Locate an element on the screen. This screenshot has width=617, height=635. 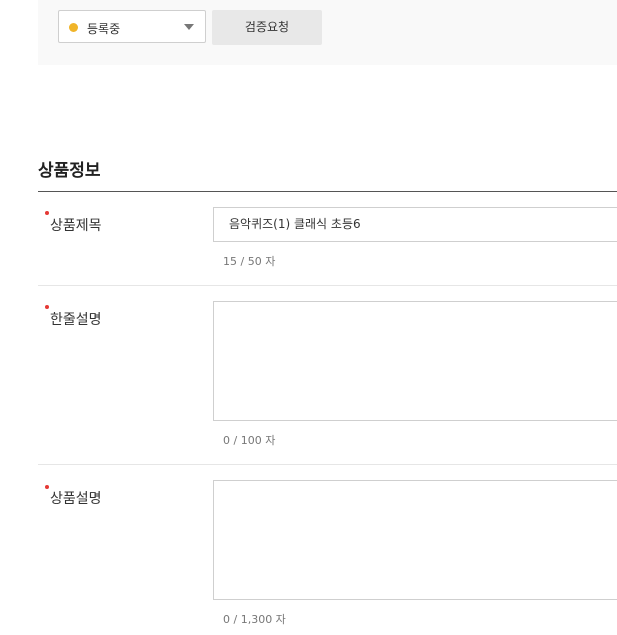
status-dot-icon is located at coordinates (73, 27).